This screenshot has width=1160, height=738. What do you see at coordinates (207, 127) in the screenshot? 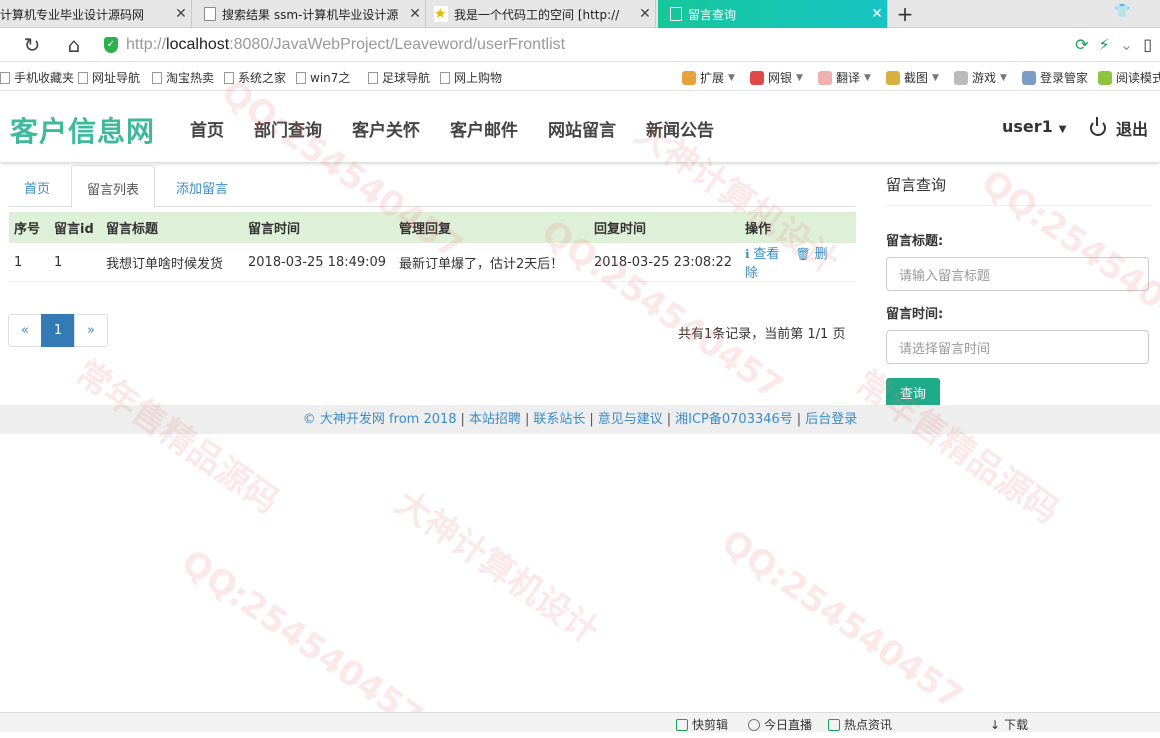
I see `nav-home: 首页` at bounding box center [207, 127].